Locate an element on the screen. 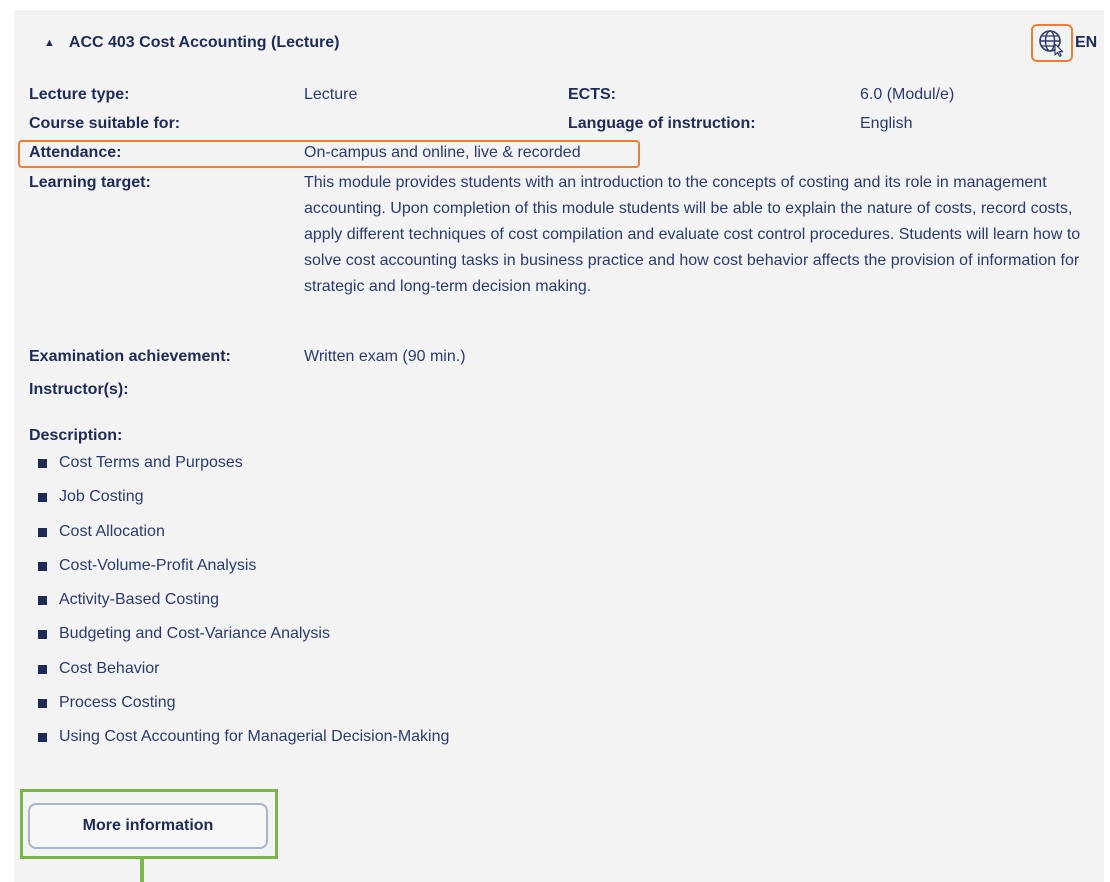 Image resolution: width=1110 pixels, height=882 pixels. course-title-toggle: ▲ ACC 403 Cost Accounting (Lecture) is located at coordinates (191, 43).